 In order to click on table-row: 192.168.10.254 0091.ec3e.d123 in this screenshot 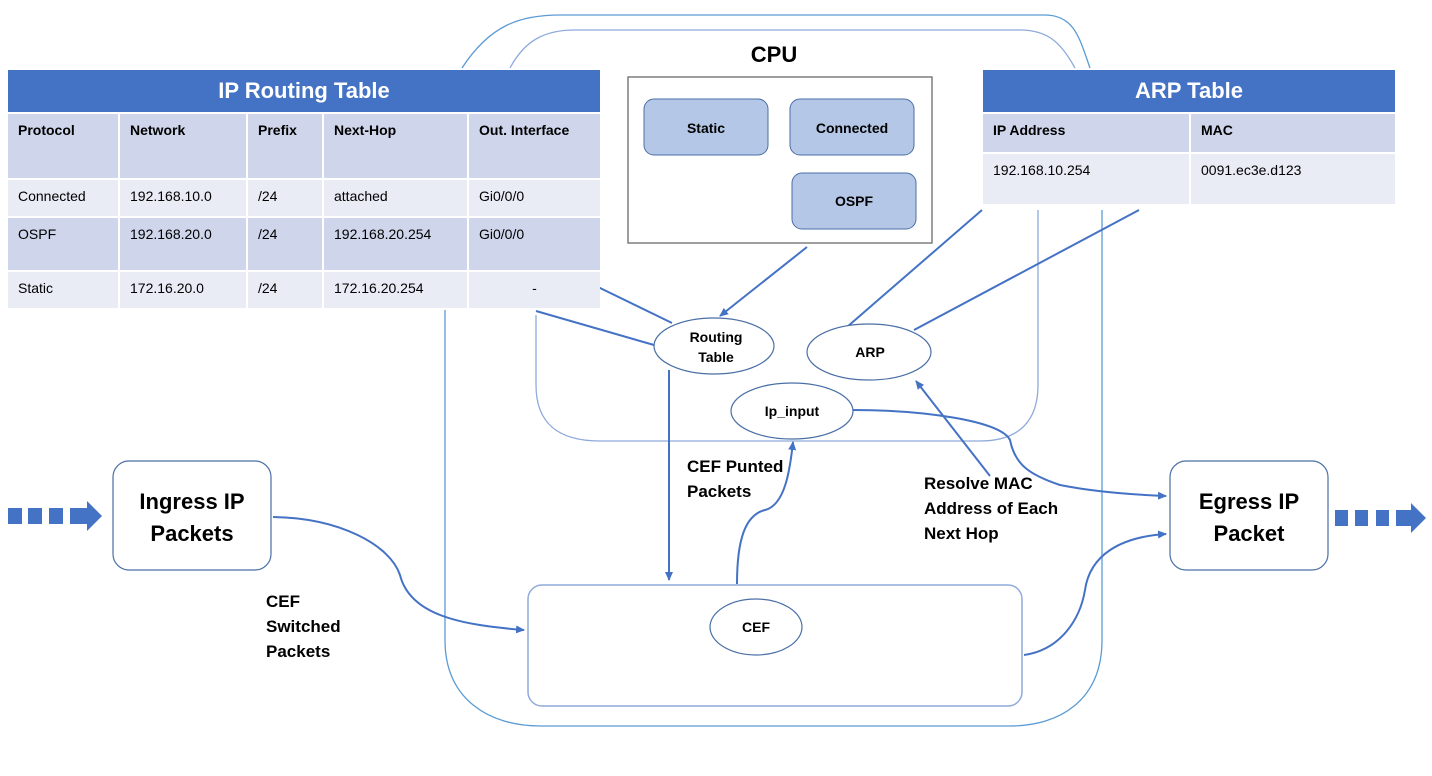, I will do `click(1189, 178)`.